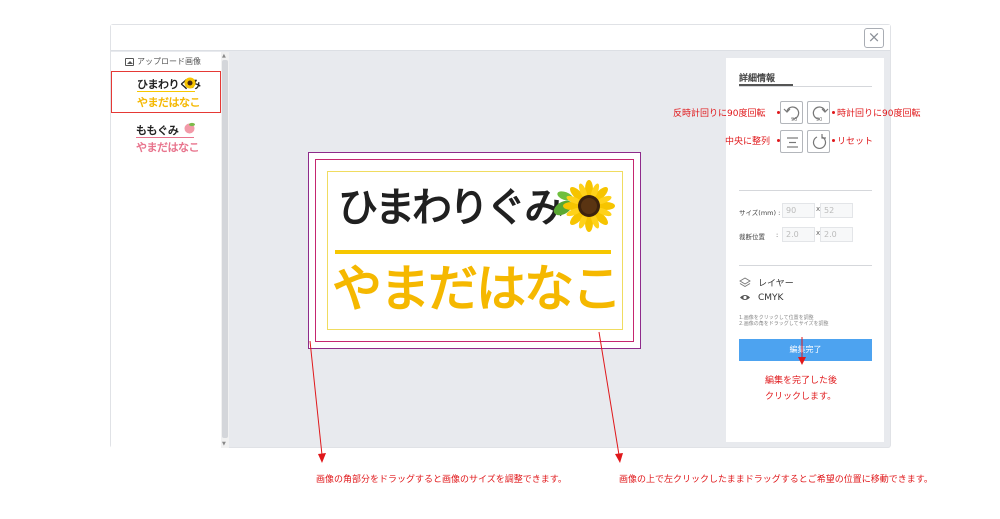 This screenshot has height=519, width=1000. Describe the element at coordinates (801, 381) in the screenshot. I see `annotation-finish-line1: 編集を完了した後` at that location.